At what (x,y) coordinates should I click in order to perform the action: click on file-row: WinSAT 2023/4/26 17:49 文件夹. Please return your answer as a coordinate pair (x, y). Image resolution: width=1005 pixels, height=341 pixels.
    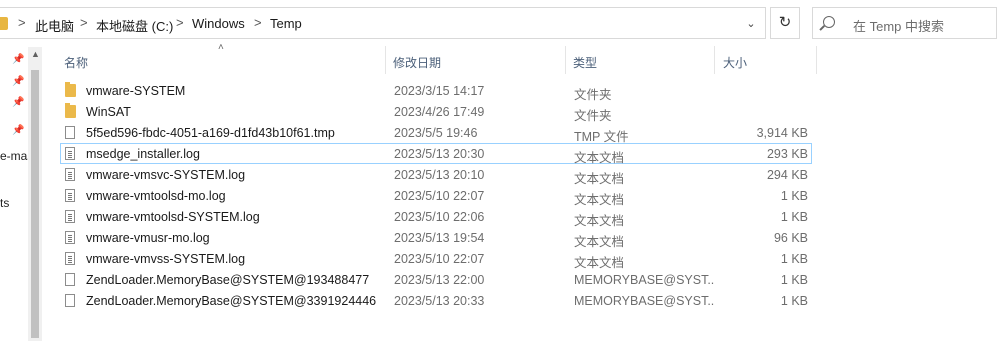
    Looking at the image, I should click on (436, 112).